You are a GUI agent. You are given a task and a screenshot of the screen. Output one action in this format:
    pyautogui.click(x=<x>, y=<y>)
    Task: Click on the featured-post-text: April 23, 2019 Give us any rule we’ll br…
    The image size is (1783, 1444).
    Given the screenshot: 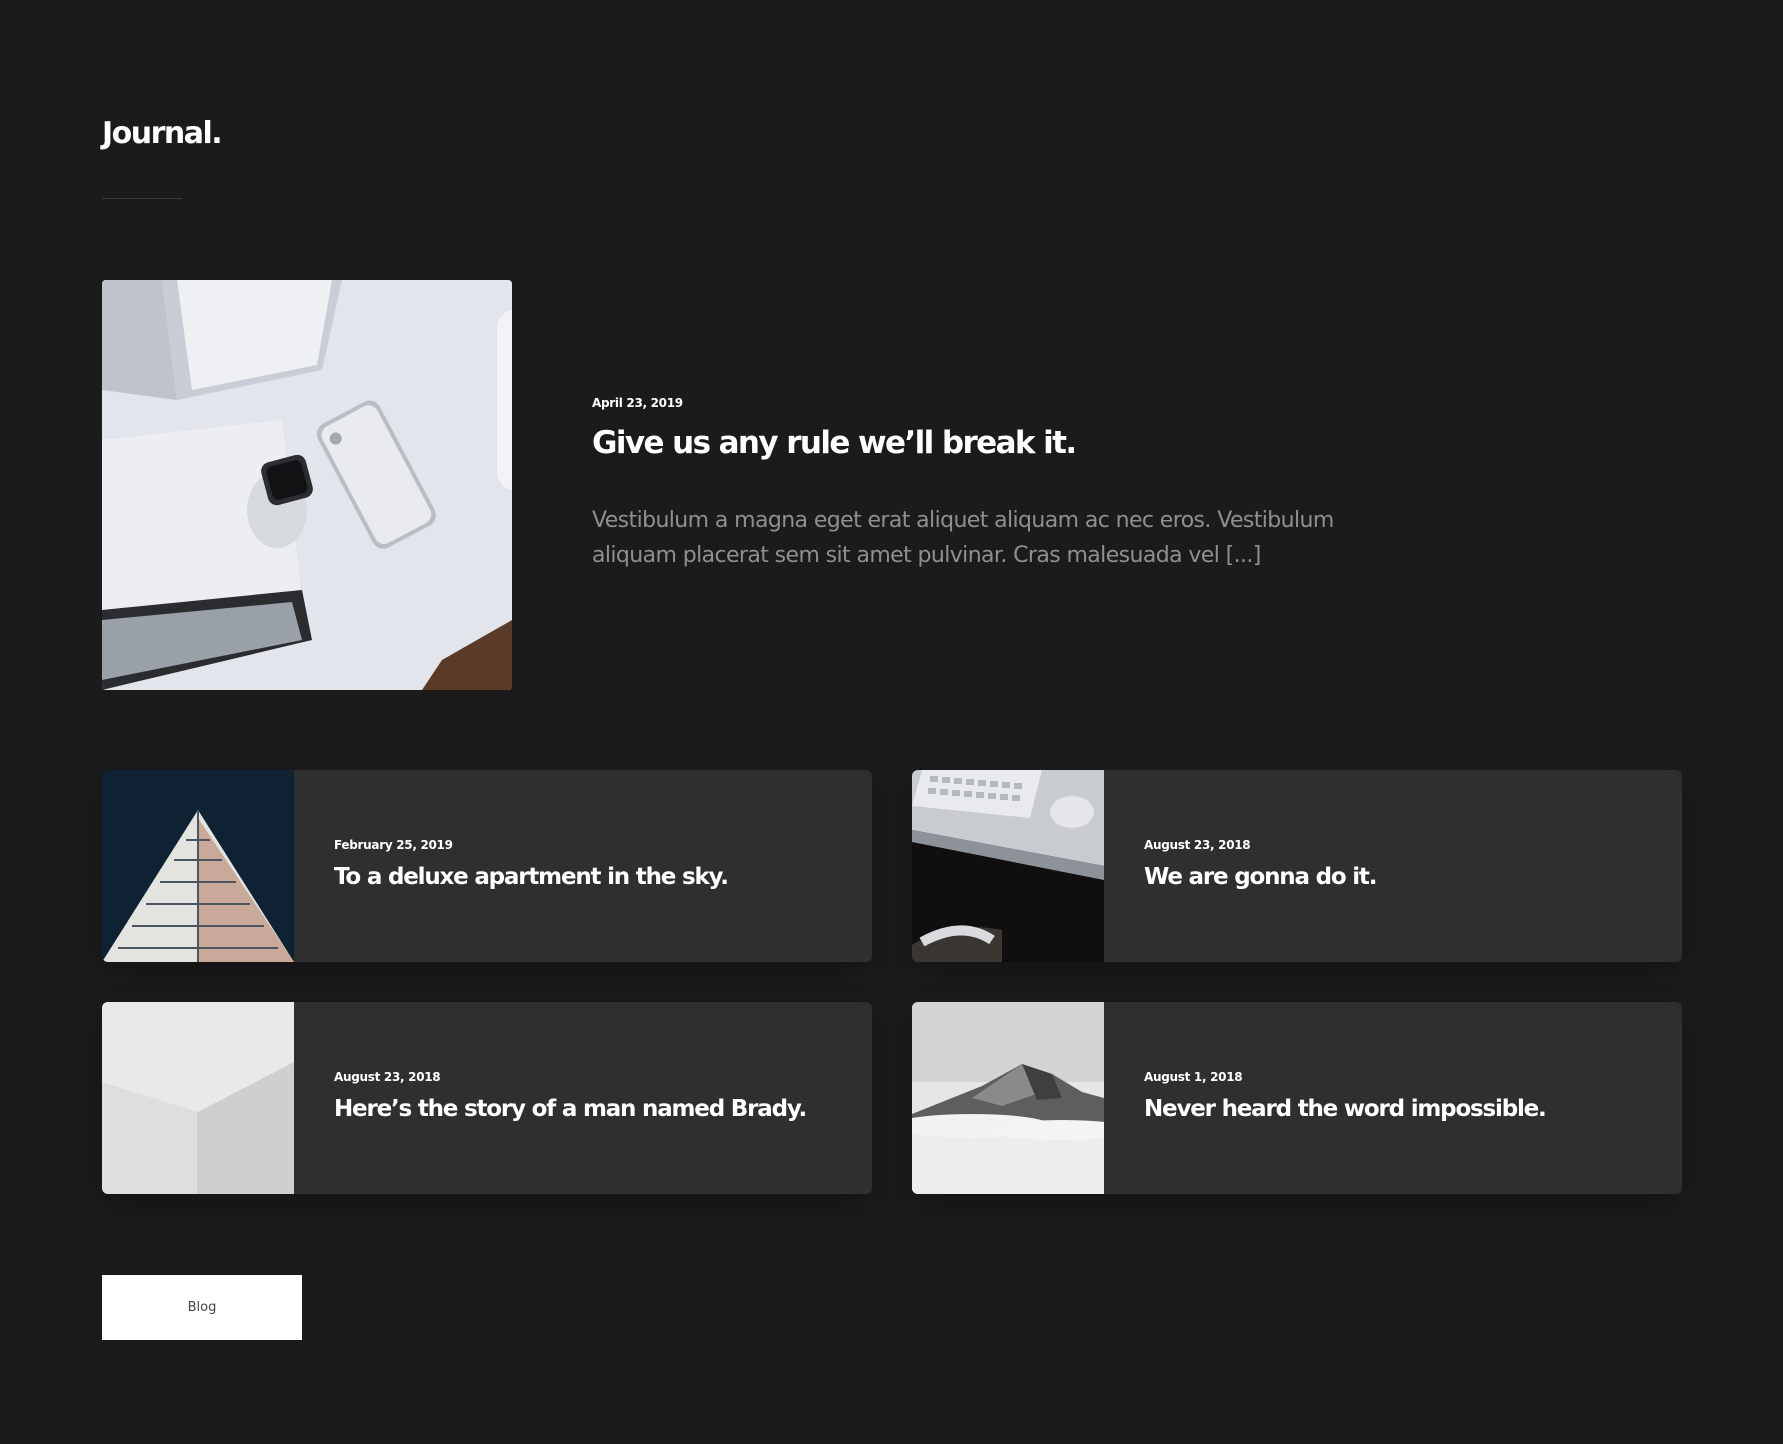 What is the action you would take?
    pyautogui.click(x=982, y=484)
    